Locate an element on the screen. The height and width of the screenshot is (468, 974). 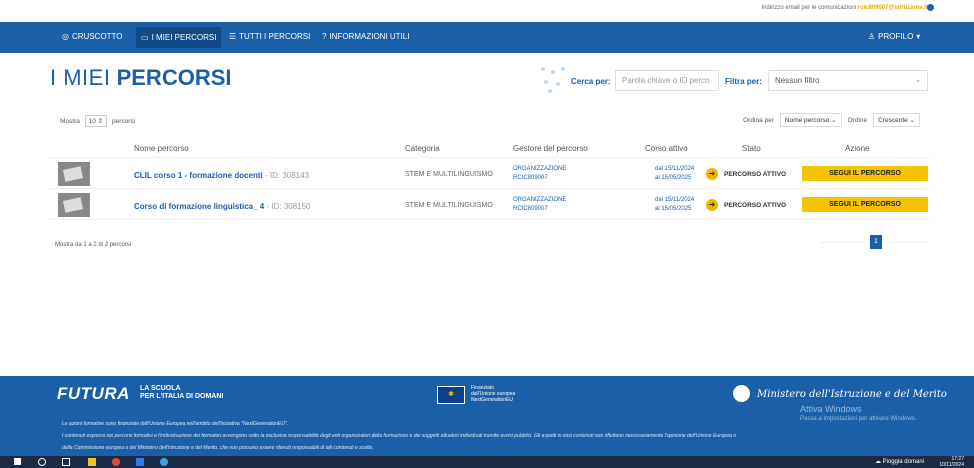
windows-start-icon is located at coordinates (17, 461).